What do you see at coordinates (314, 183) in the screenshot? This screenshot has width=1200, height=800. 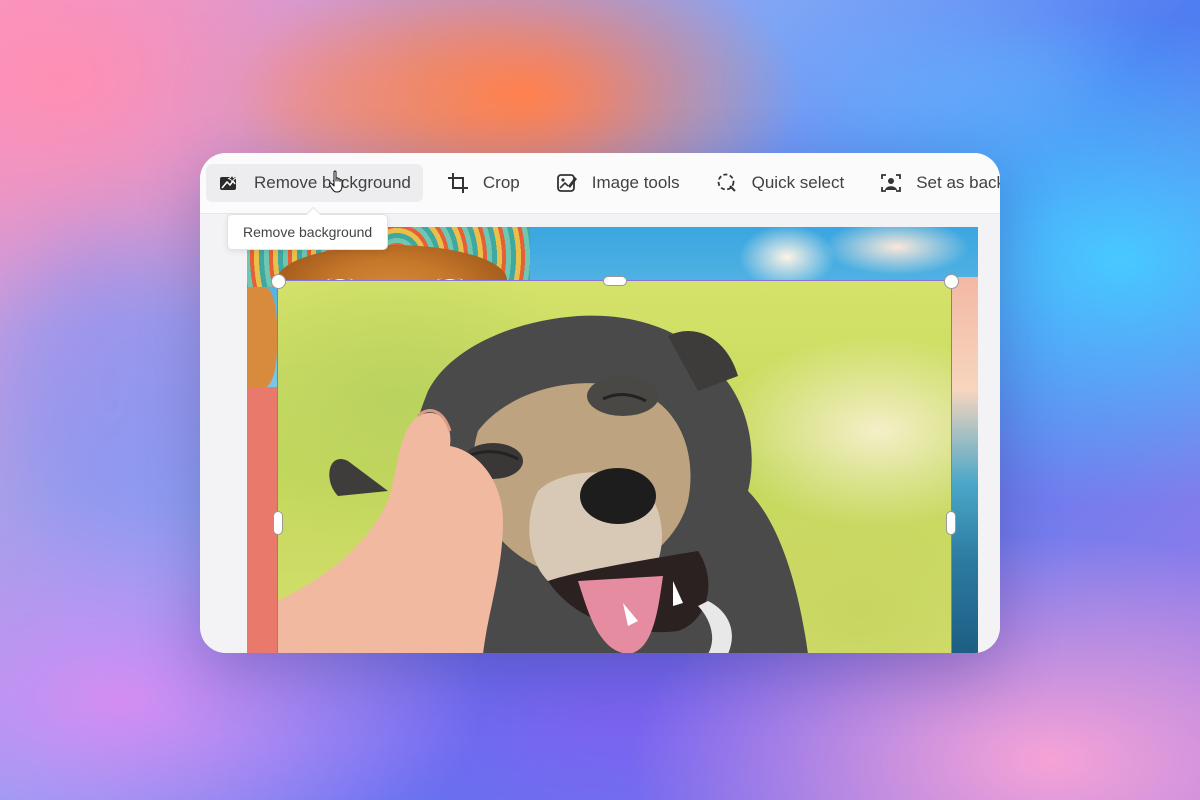 I see `remove-background-button: Remove background` at bounding box center [314, 183].